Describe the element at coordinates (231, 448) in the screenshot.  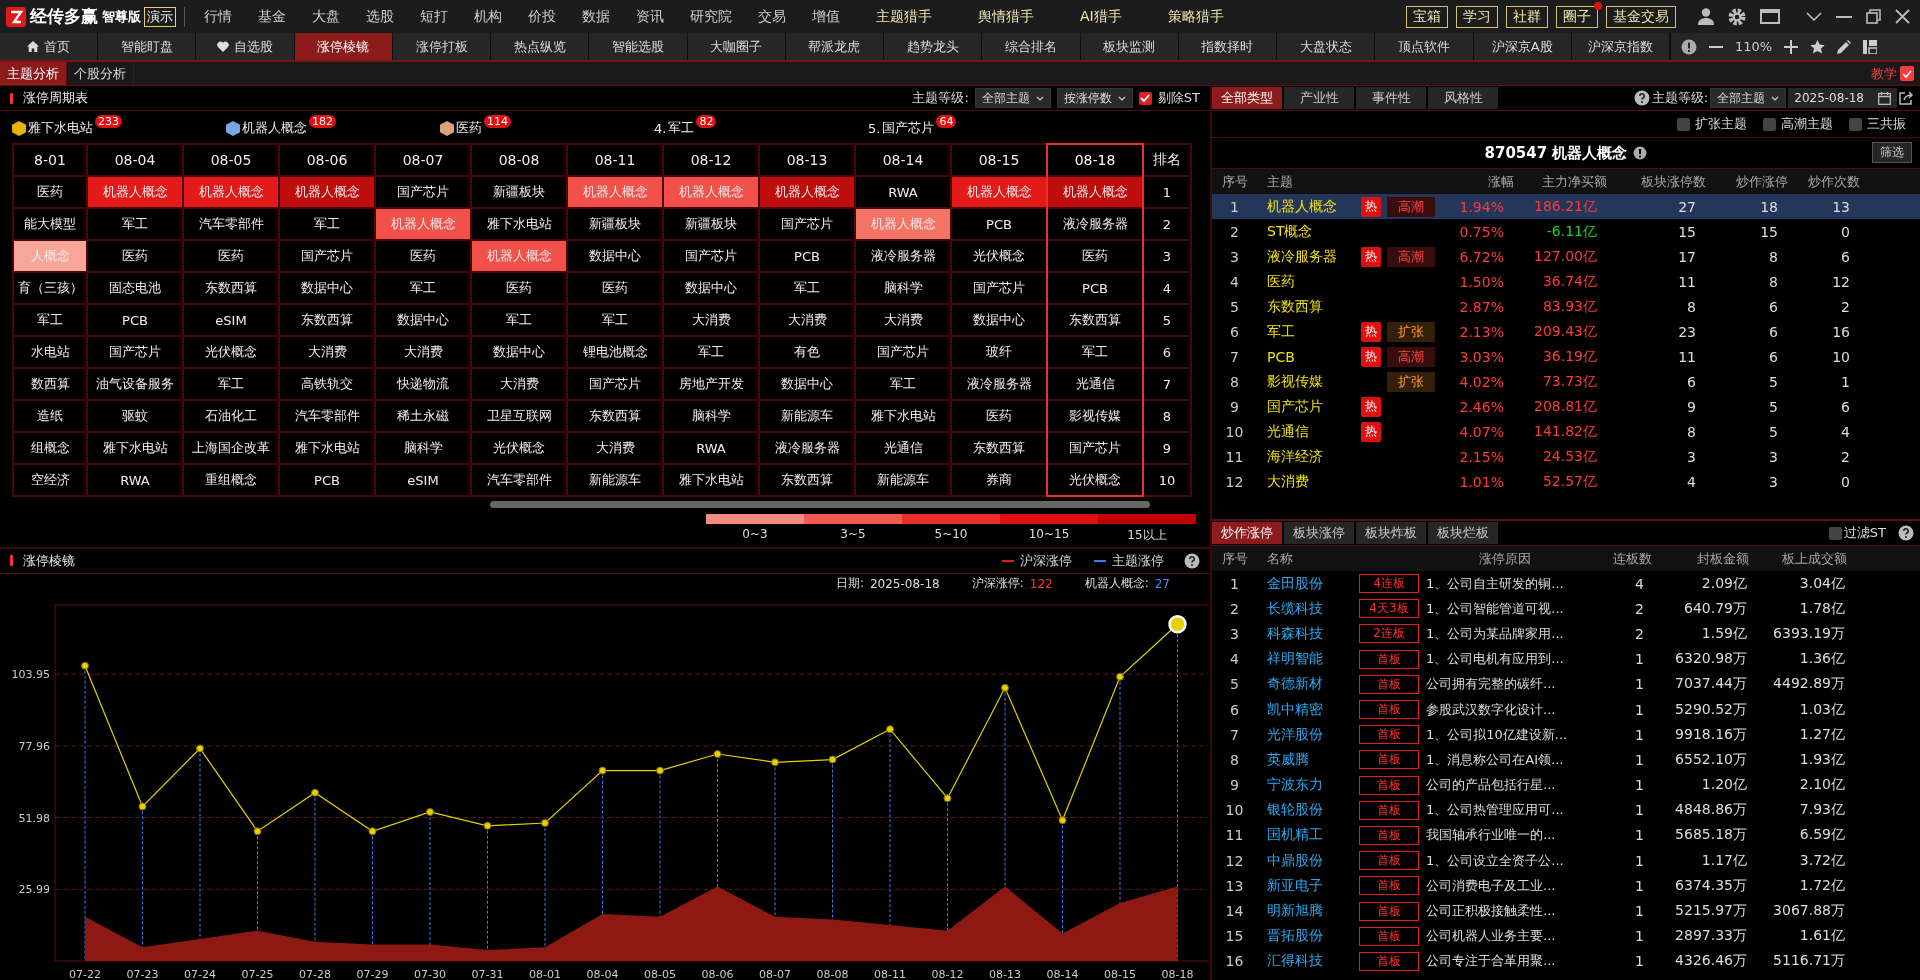
I see `theme-cell: 上海国企改革` at that location.